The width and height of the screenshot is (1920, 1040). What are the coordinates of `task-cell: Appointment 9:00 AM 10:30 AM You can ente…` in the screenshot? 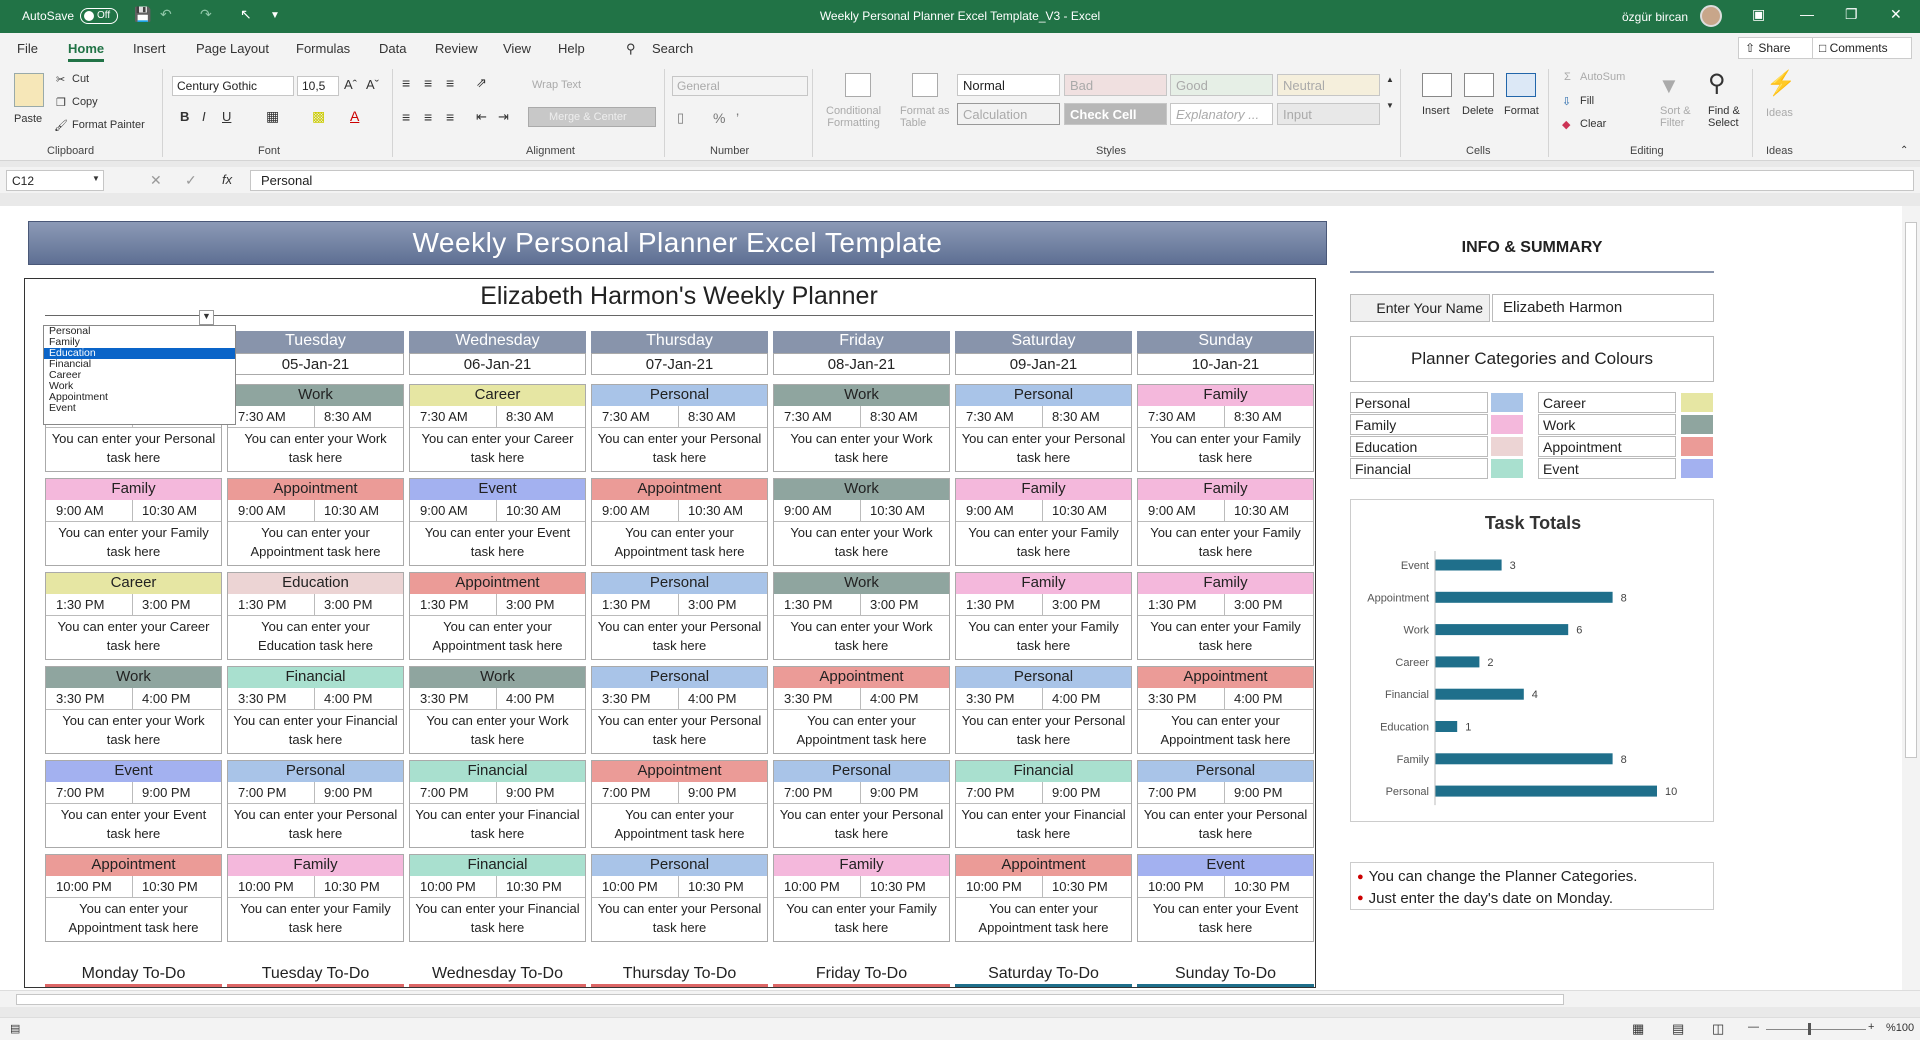 It's located at (315, 522).